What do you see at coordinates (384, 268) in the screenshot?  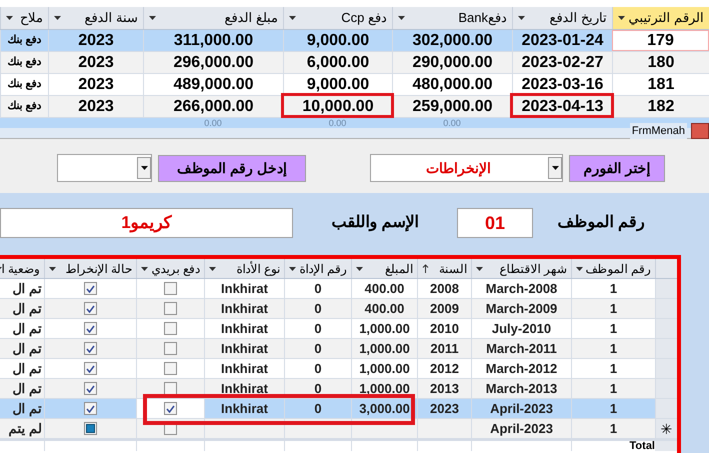 I see `column-header: المبلغ` at bounding box center [384, 268].